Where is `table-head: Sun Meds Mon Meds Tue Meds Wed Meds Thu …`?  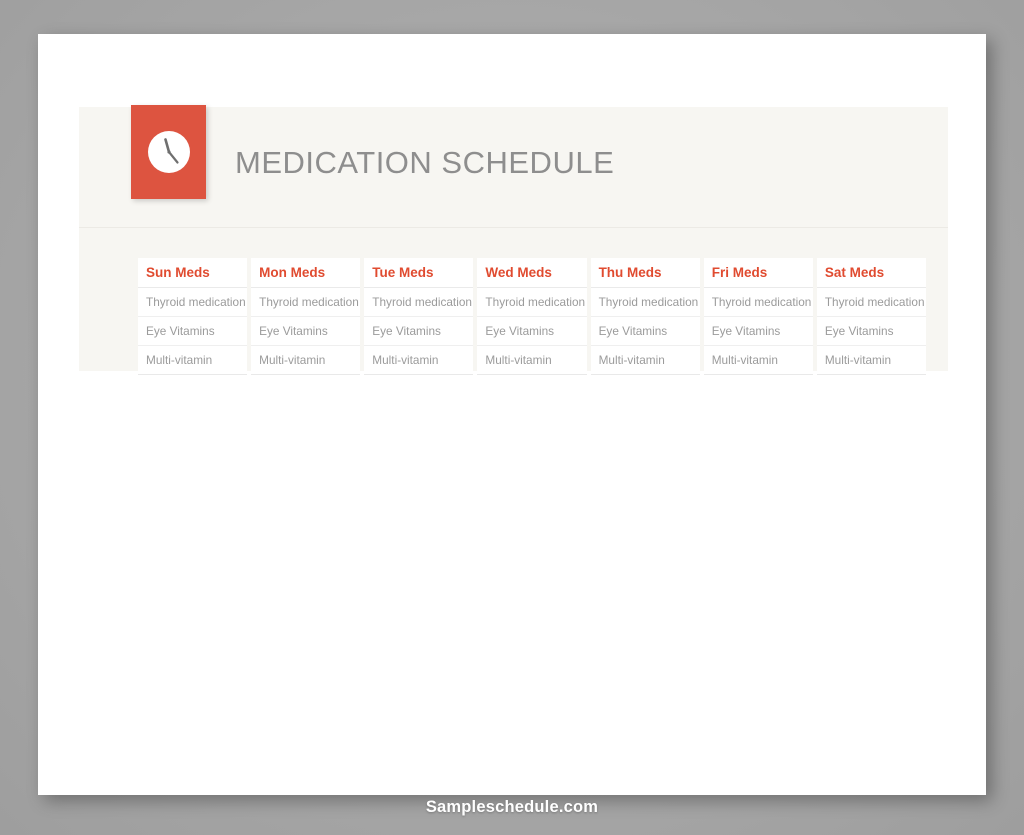
table-head: Sun Meds Mon Meds Tue Meds Wed Meds Thu … is located at coordinates (532, 273).